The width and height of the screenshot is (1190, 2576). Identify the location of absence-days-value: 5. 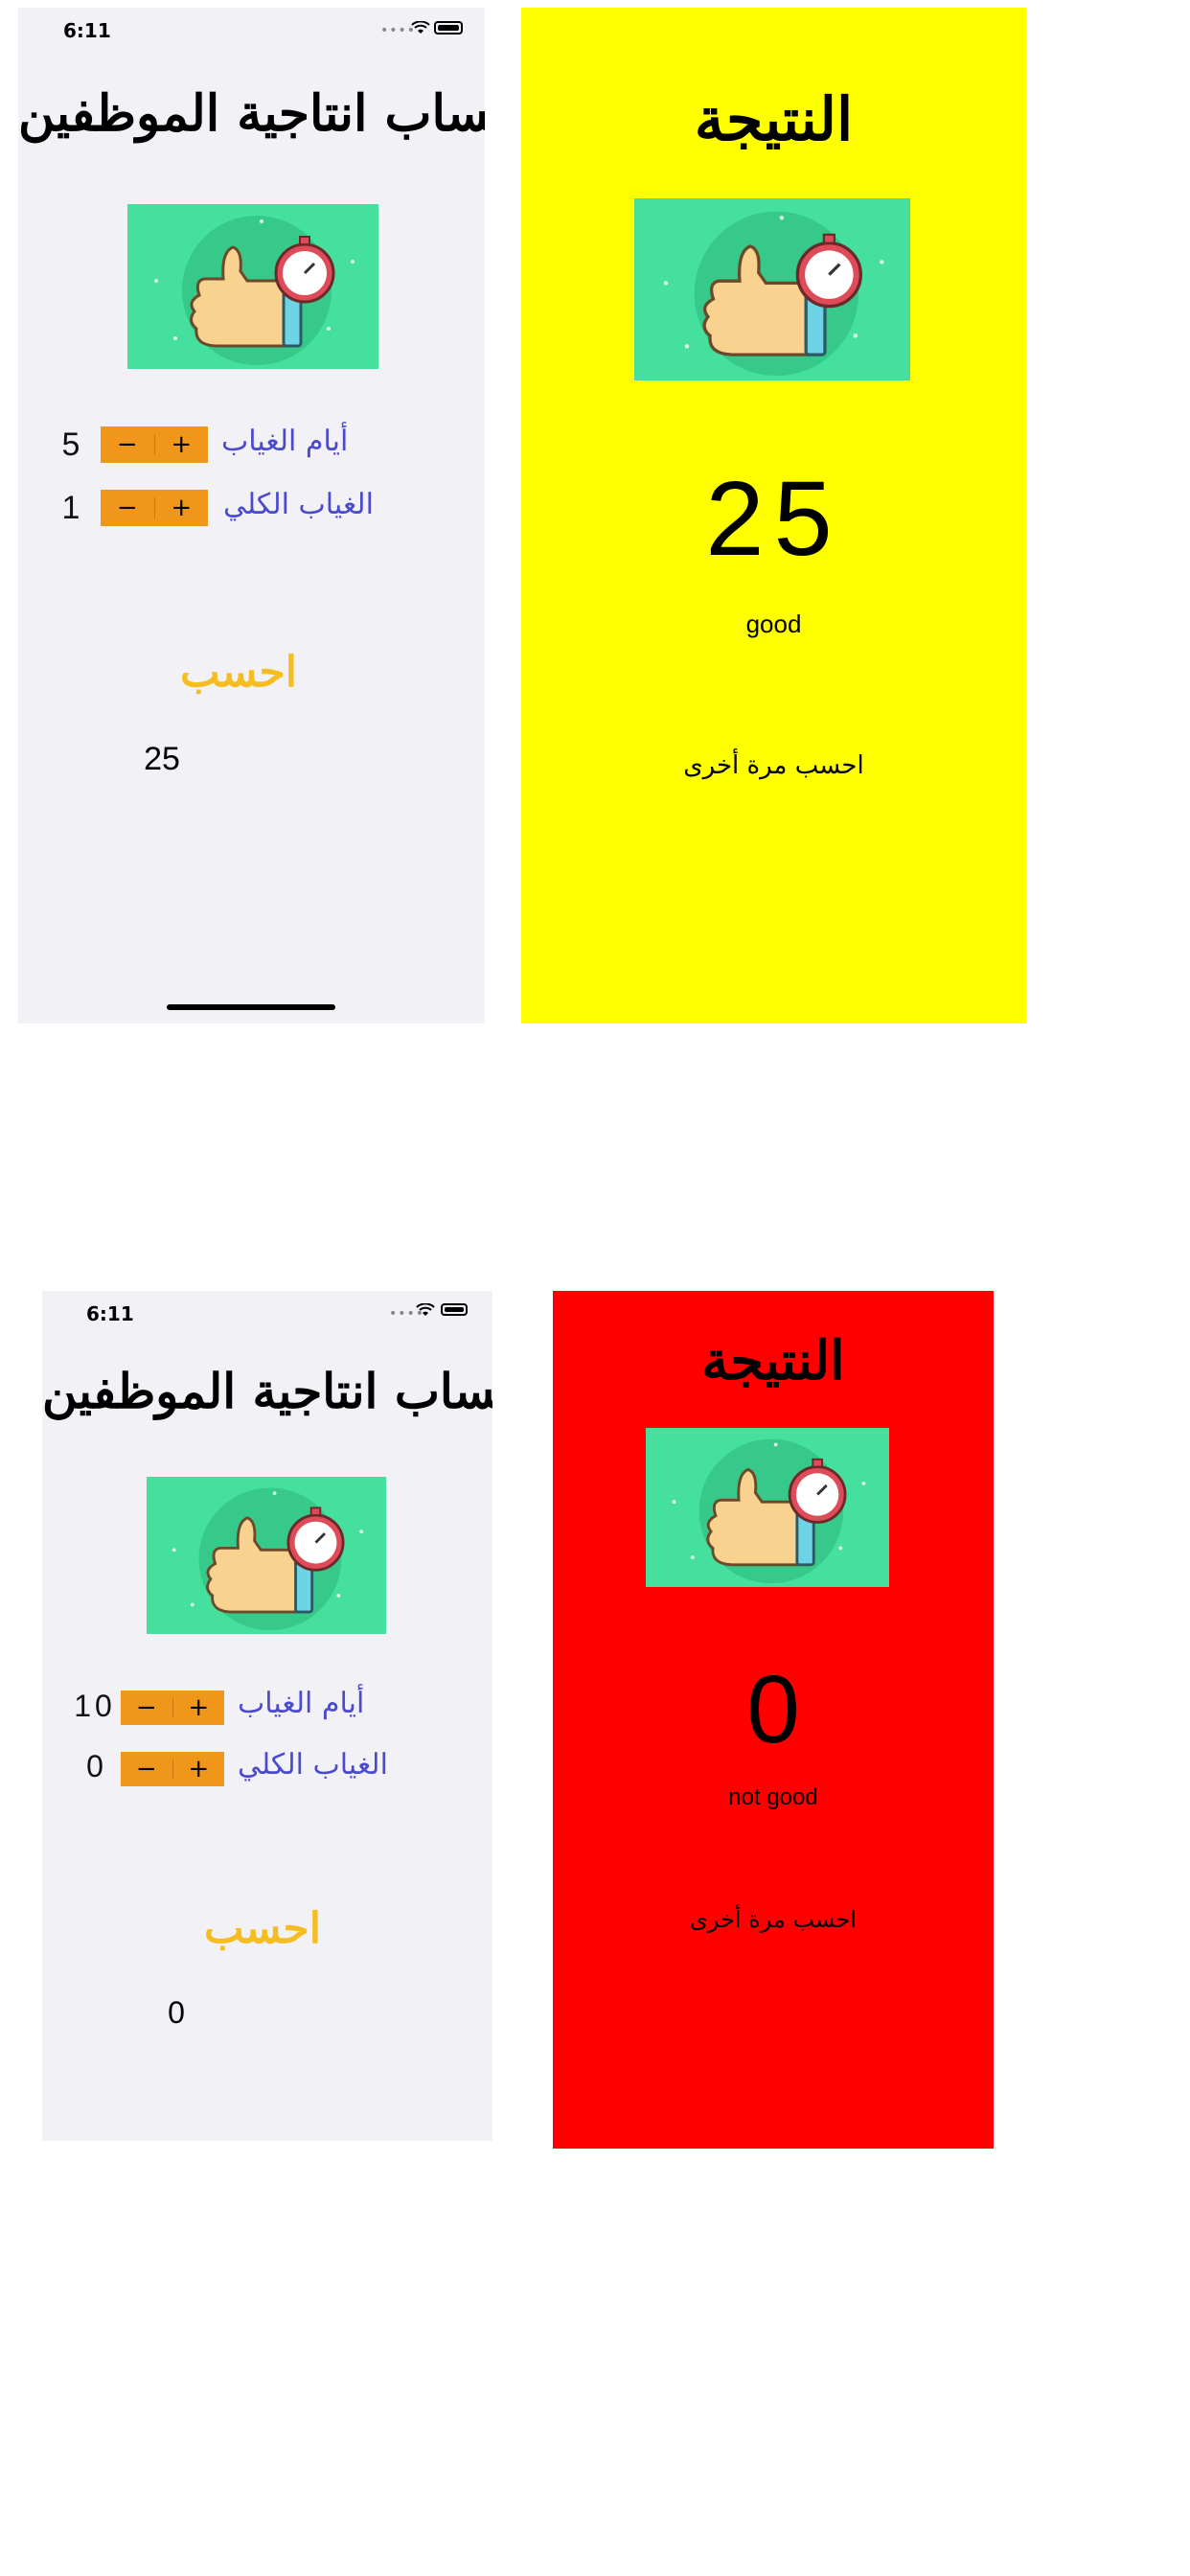
(70, 444).